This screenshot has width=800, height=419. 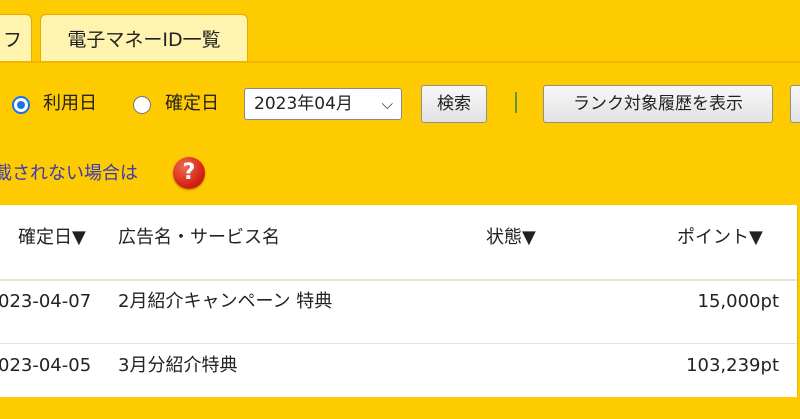 I want to click on tab-bar-divider, so click(x=400, y=62).